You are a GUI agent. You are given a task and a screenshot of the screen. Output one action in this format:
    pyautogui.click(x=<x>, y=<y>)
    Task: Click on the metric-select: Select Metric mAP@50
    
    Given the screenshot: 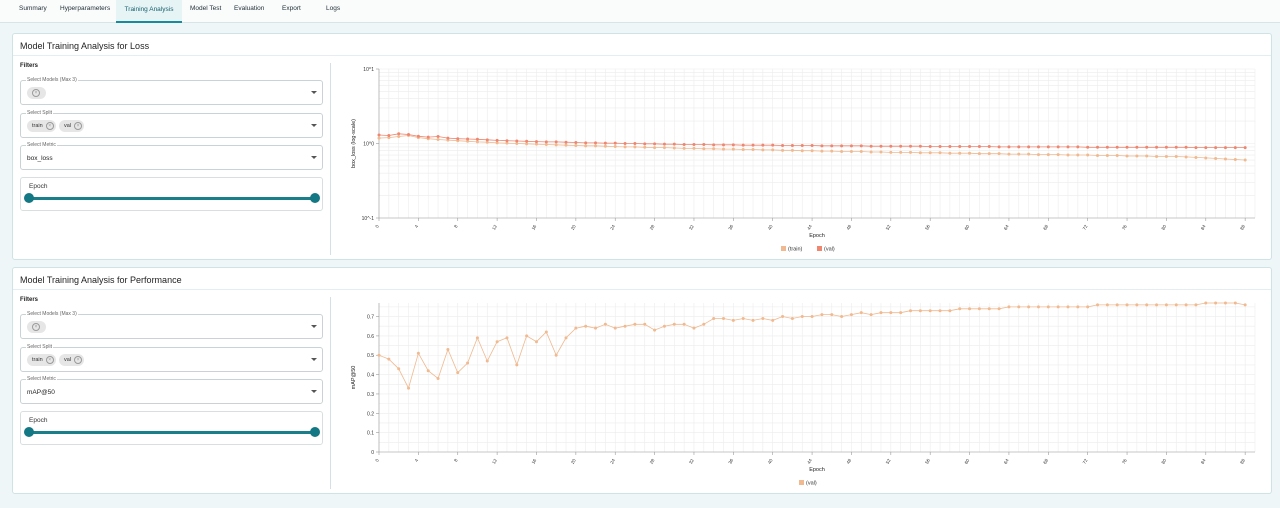 What is the action you would take?
    pyautogui.click(x=171, y=390)
    